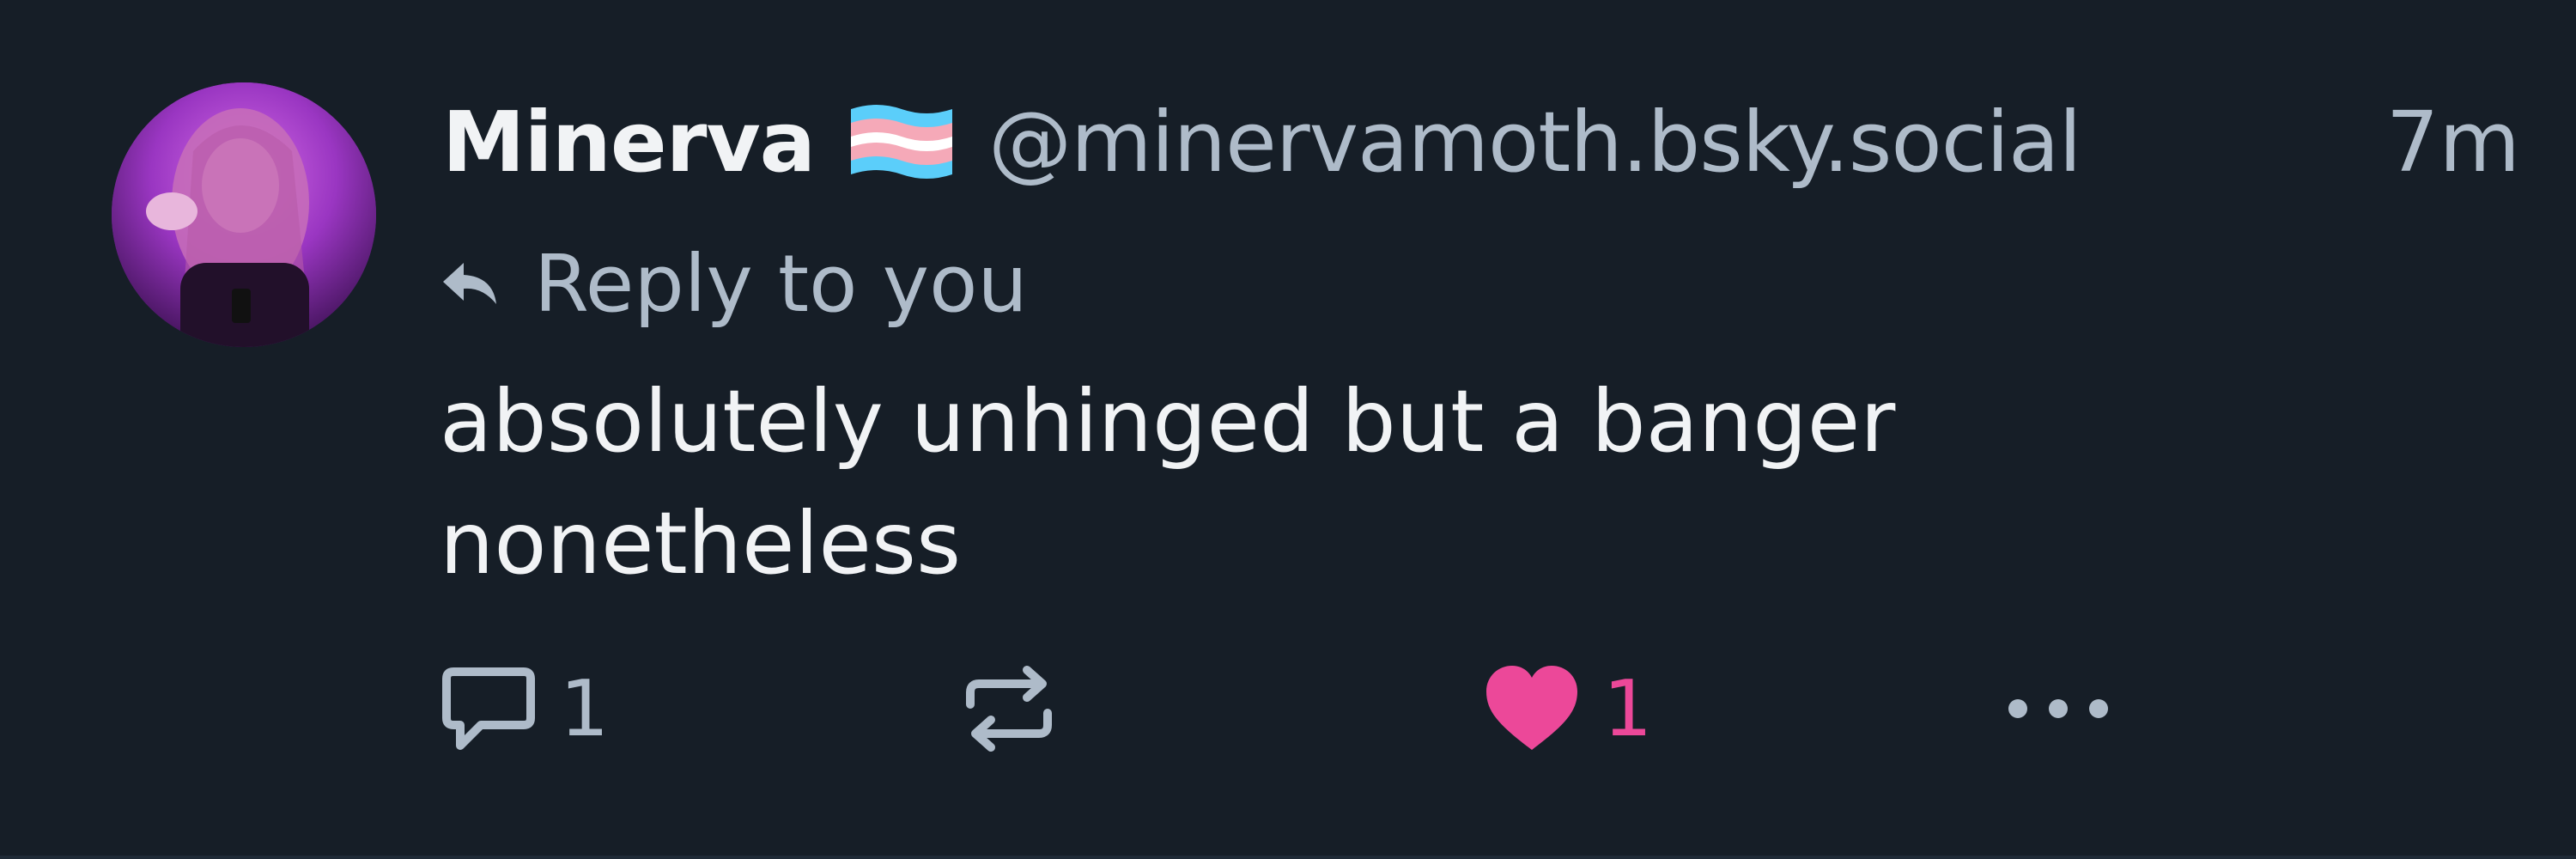  I want to click on avatar-image, so click(244, 214).